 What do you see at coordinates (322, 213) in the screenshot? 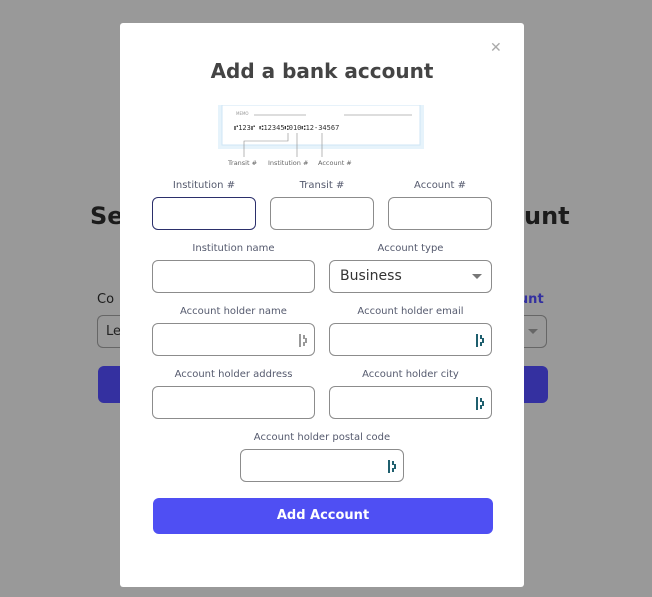
I see `transit-number-input` at bounding box center [322, 213].